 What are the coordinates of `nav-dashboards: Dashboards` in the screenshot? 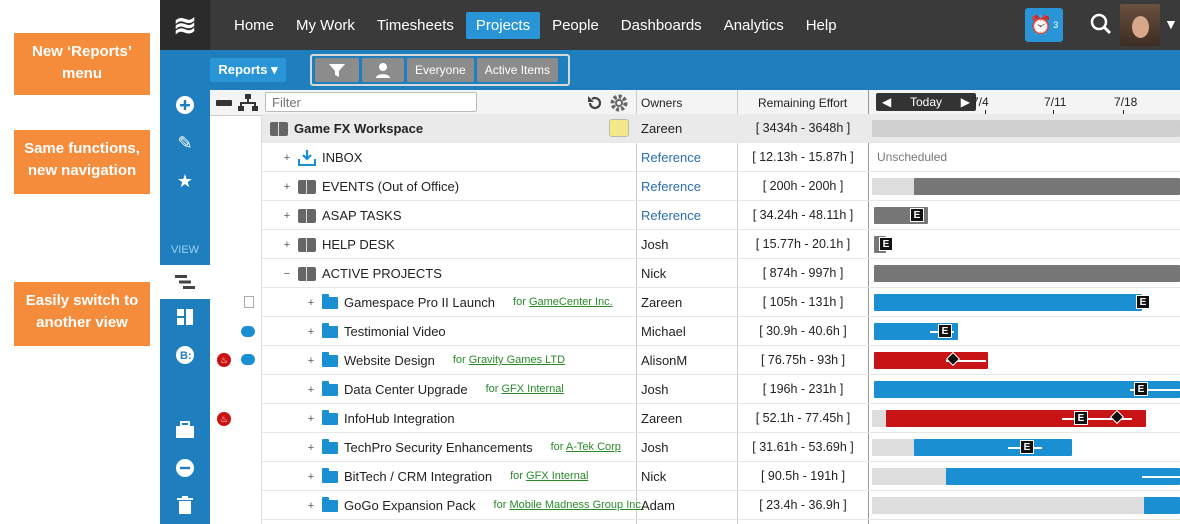 It's located at (661, 25).